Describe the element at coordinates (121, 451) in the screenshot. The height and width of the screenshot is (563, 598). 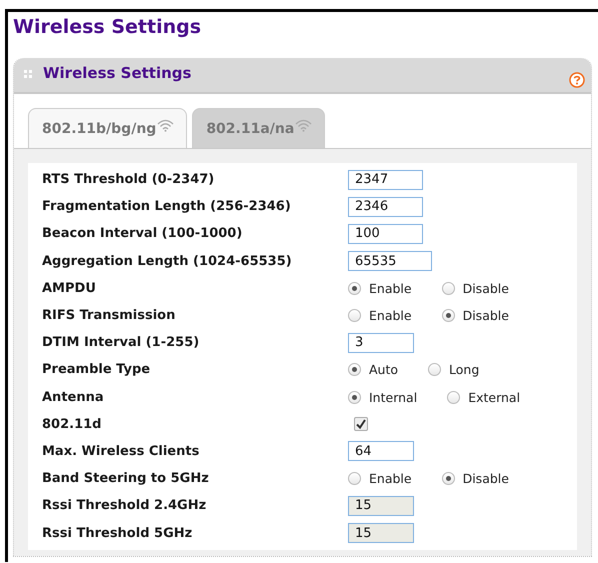
I see `field-label: Max. Wireless Clients` at that location.